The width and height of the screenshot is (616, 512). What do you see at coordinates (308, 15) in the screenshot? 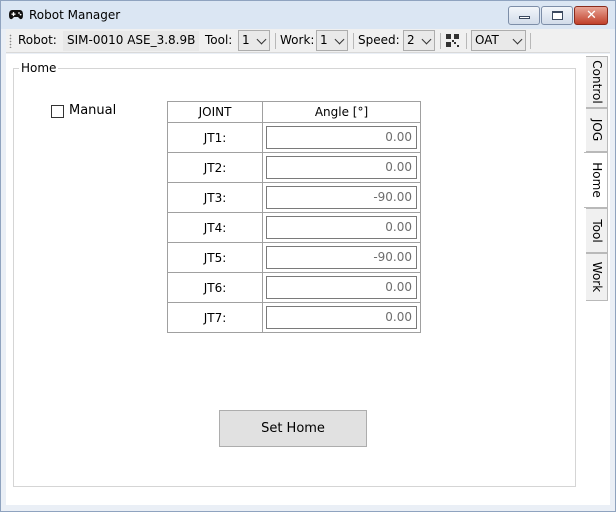
I see `title-bar: Robot Manager ✕` at bounding box center [308, 15].